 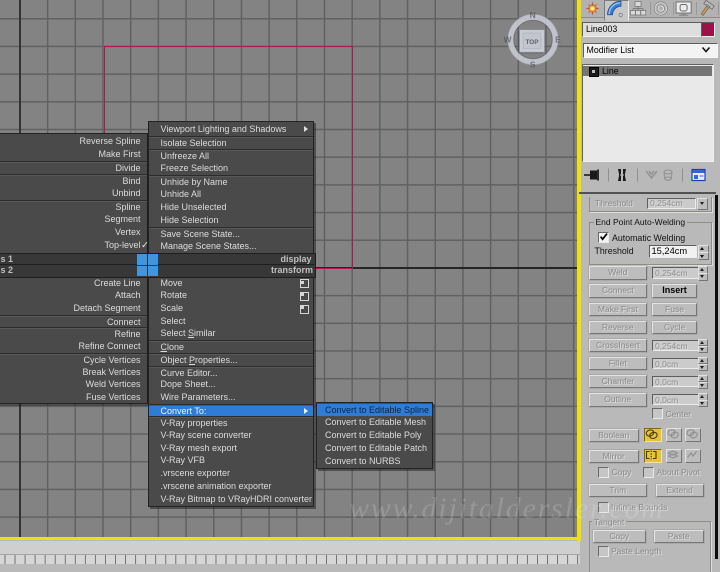 I want to click on svg-text: TOP, so click(x=532, y=42).